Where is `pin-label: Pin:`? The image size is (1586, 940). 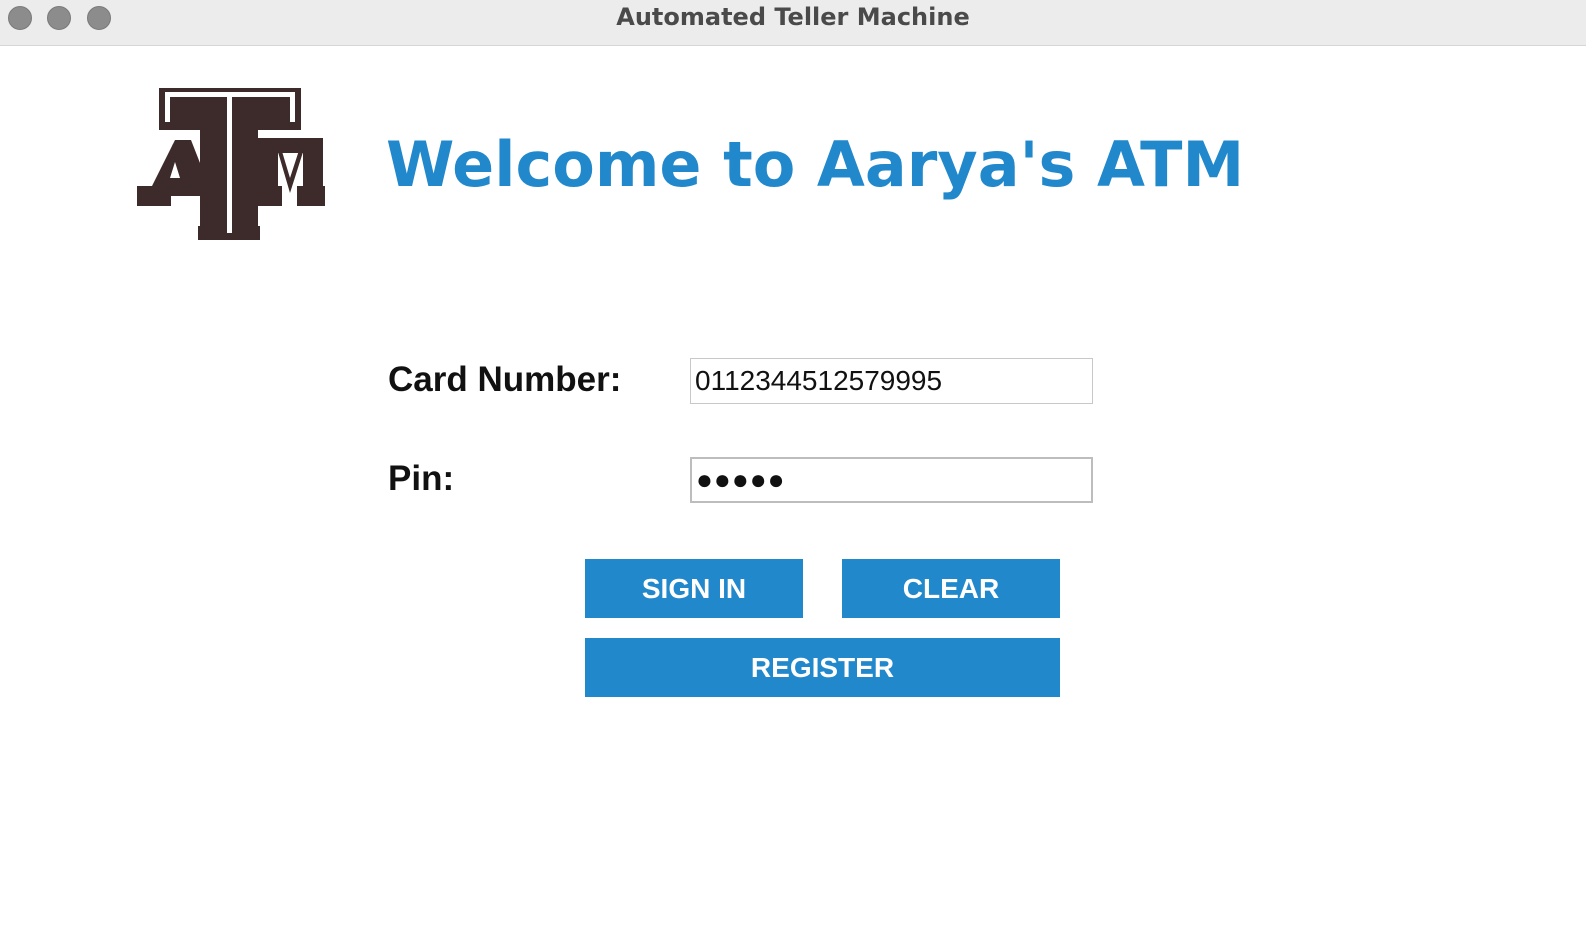
pin-label: Pin: is located at coordinates (421, 478).